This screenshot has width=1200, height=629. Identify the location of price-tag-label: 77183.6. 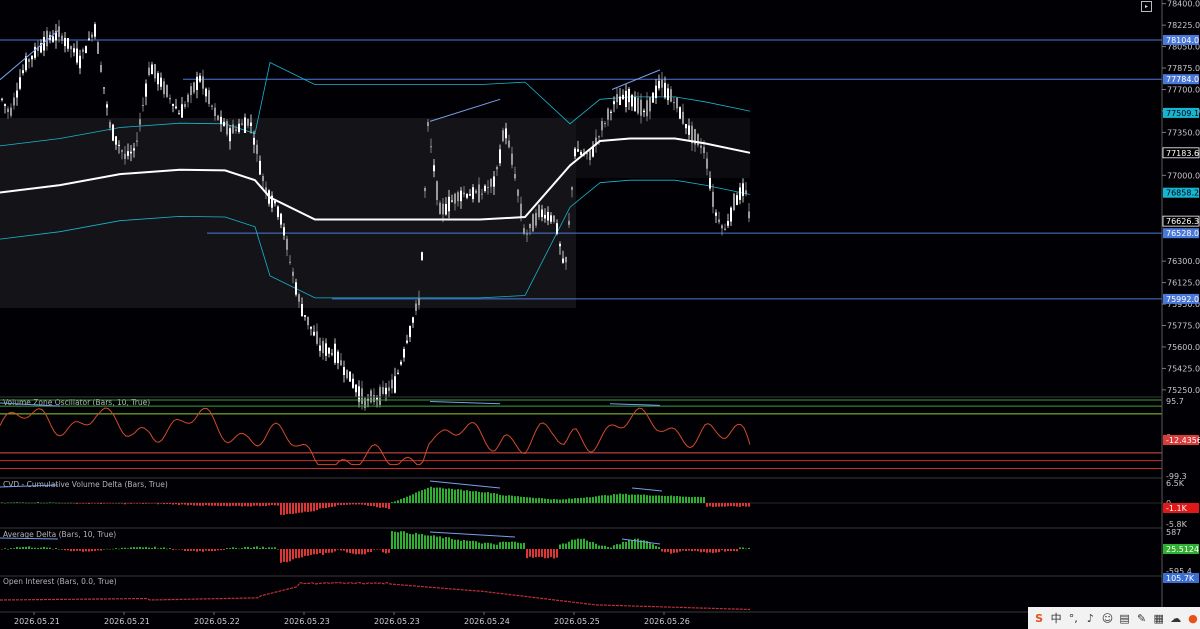
(1182, 153).